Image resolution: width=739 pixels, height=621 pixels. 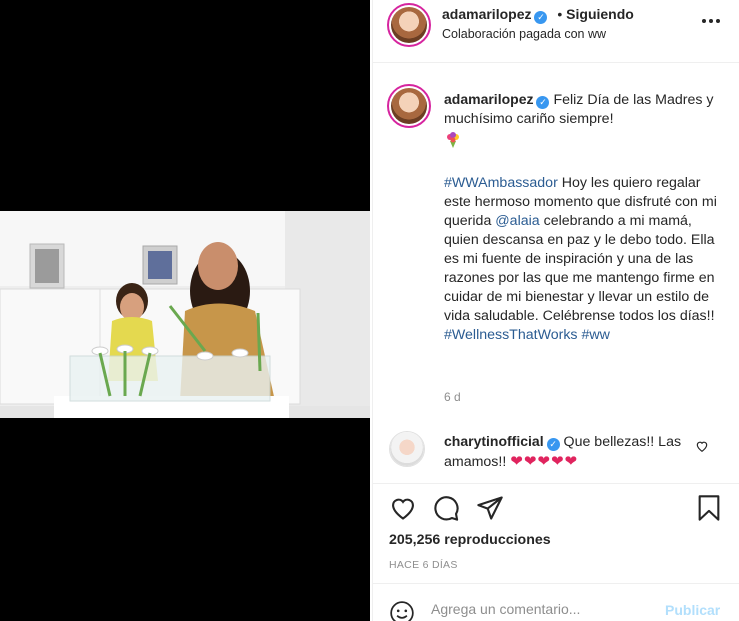 I want to click on paper-plane-share-icon, so click(x=490, y=508).